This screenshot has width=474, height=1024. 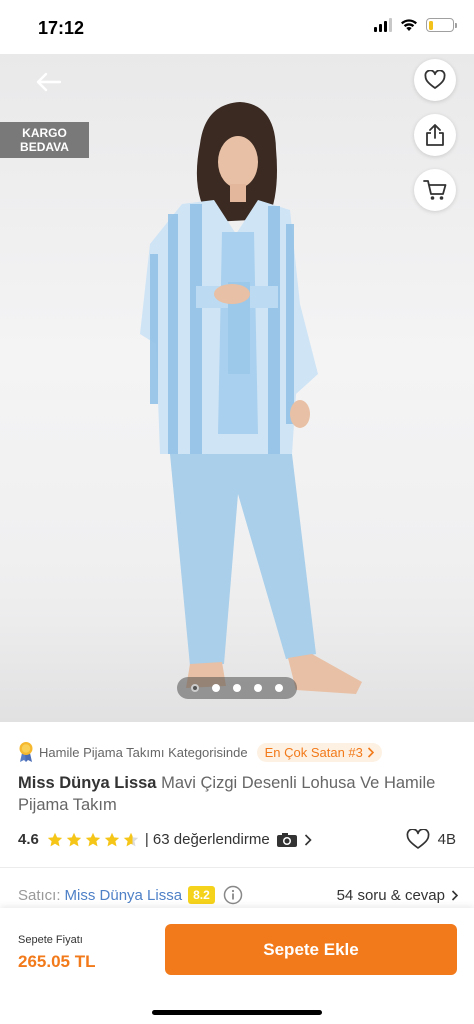 What do you see at coordinates (201, 895) in the screenshot?
I see `seller-score-badge: 8.2` at bounding box center [201, 895].